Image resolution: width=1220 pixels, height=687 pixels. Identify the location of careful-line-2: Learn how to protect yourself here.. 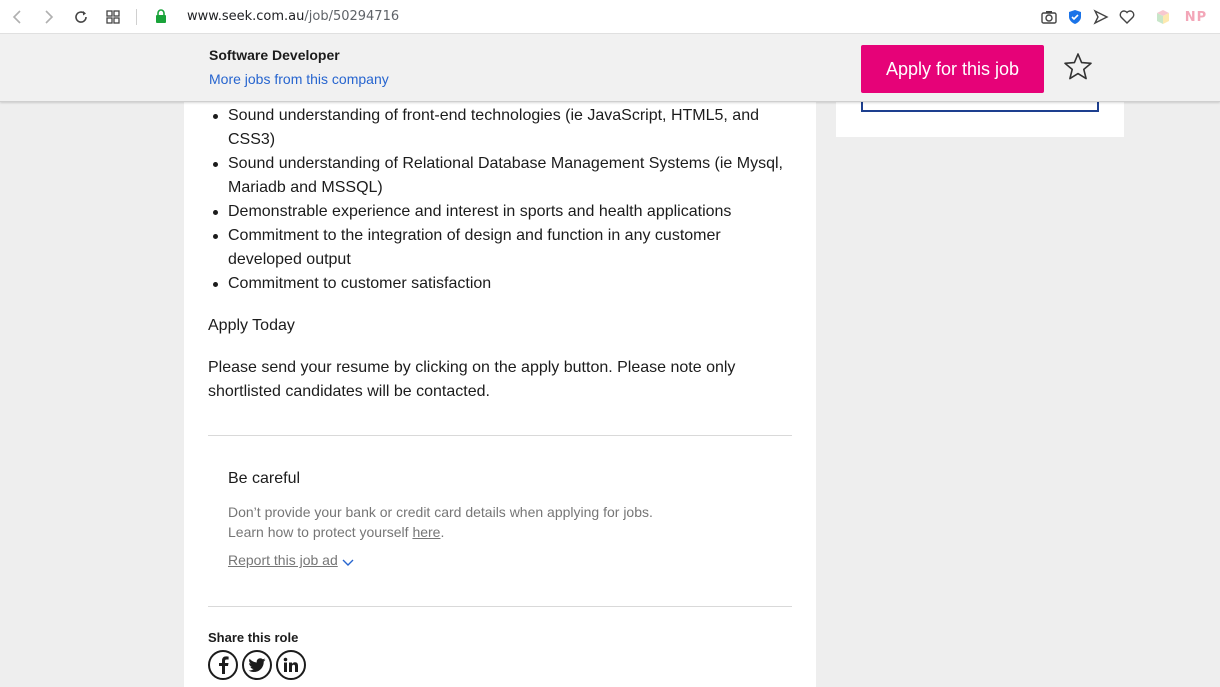
(468, 532).